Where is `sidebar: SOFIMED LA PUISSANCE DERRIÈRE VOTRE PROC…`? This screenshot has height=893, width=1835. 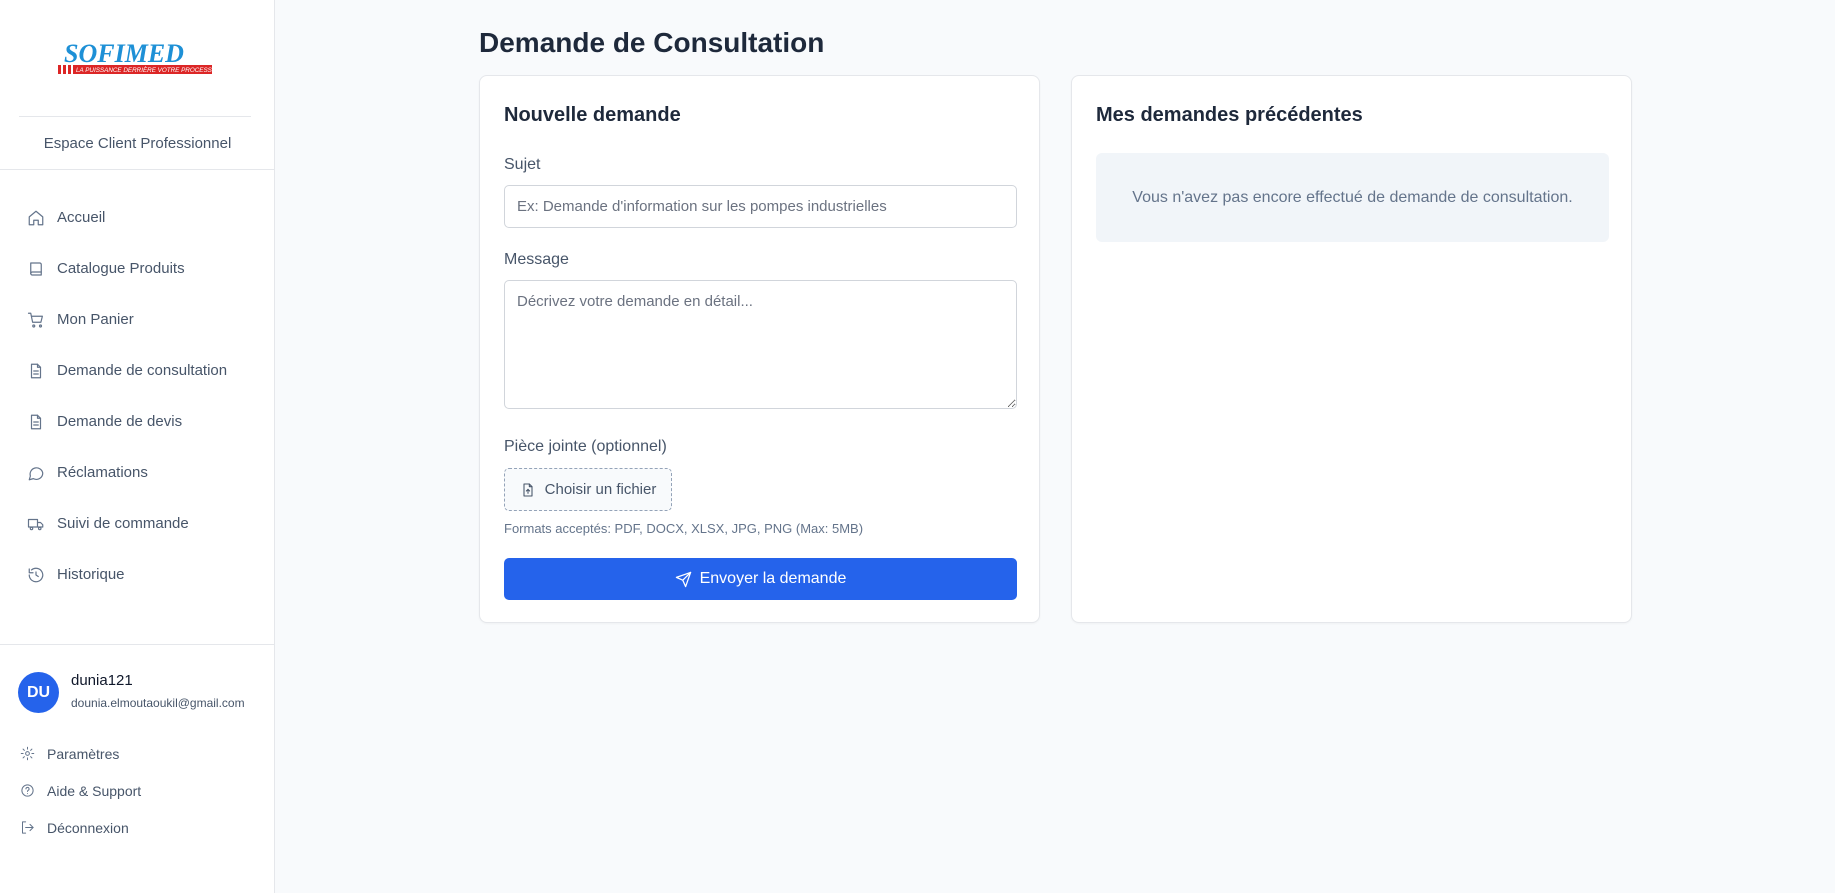
sidebar: SOFIMED LA PUISSANCE DERRIÈRE VOTRE PROC… is located at coordinates (137, 446).